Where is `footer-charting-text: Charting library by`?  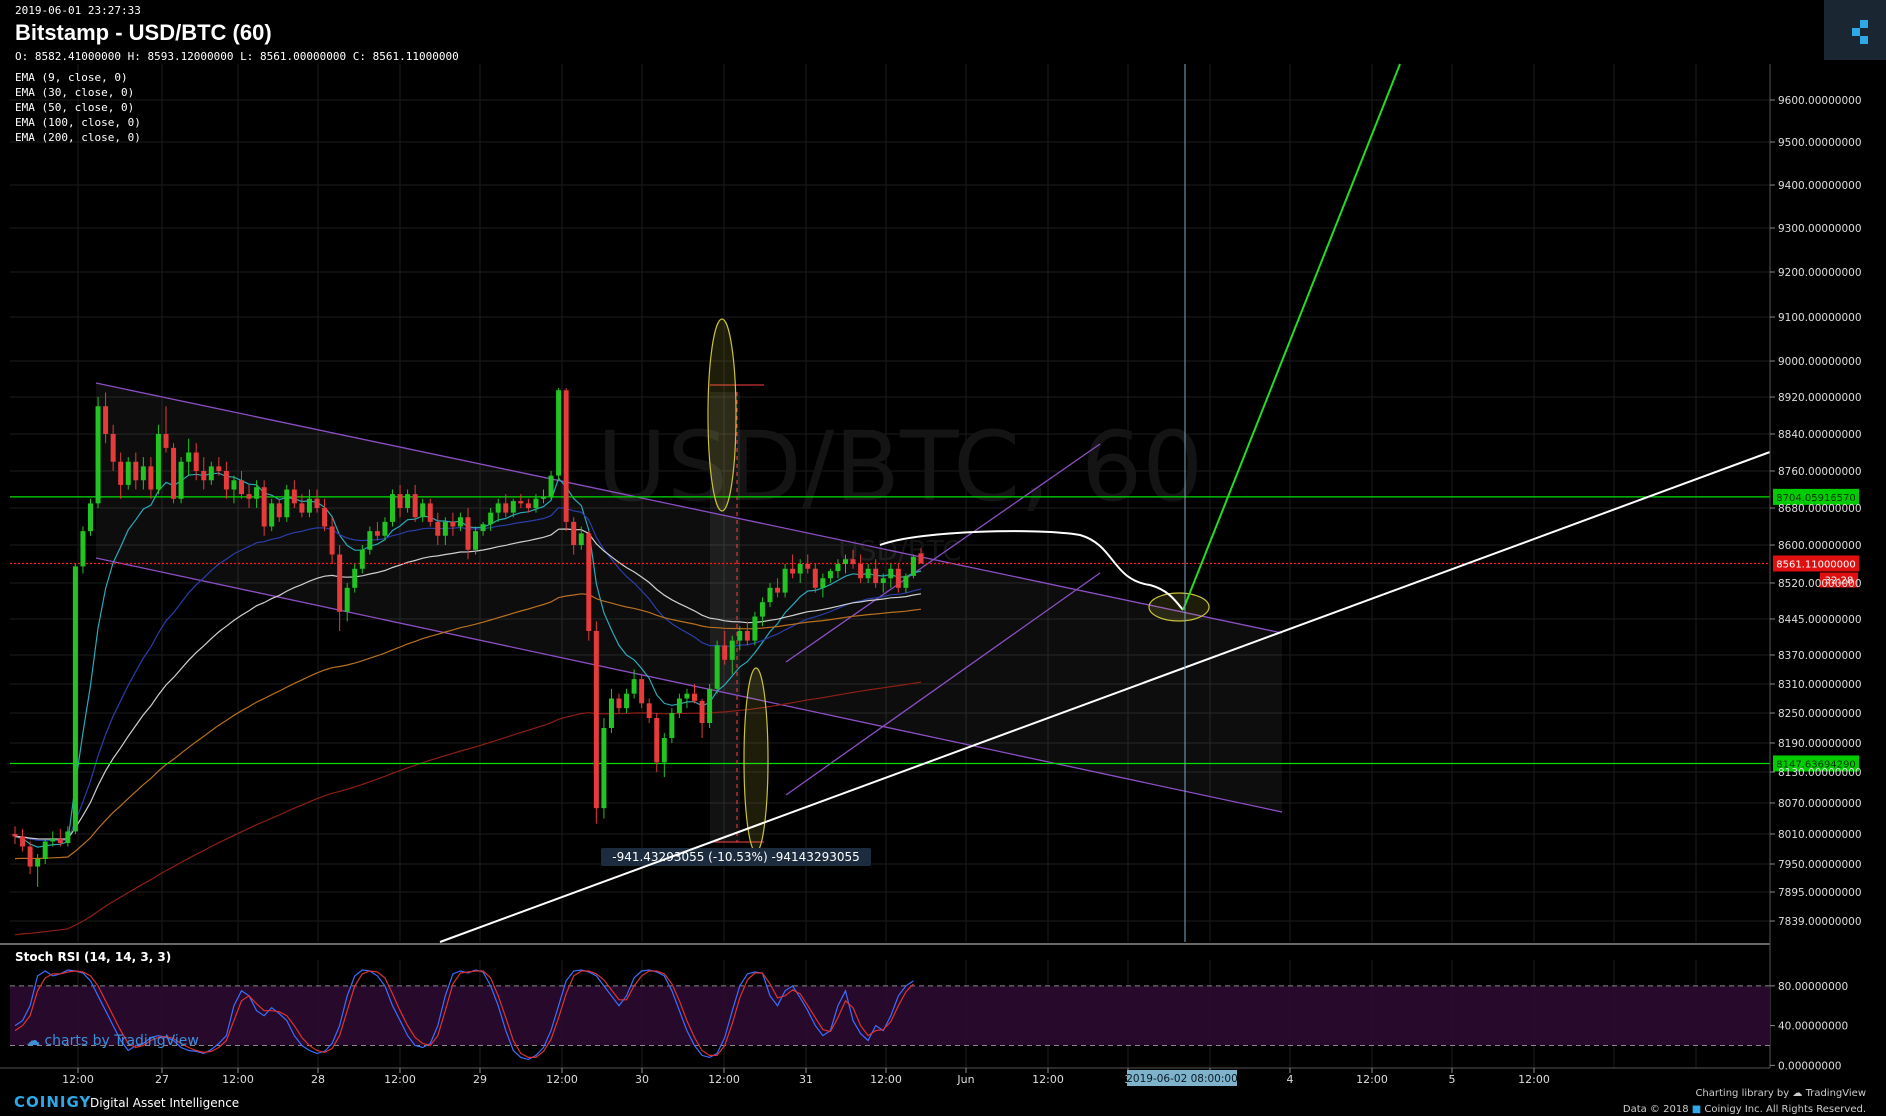 footer-charting-text: Charting library by is located at coordinates (1742, 1093).